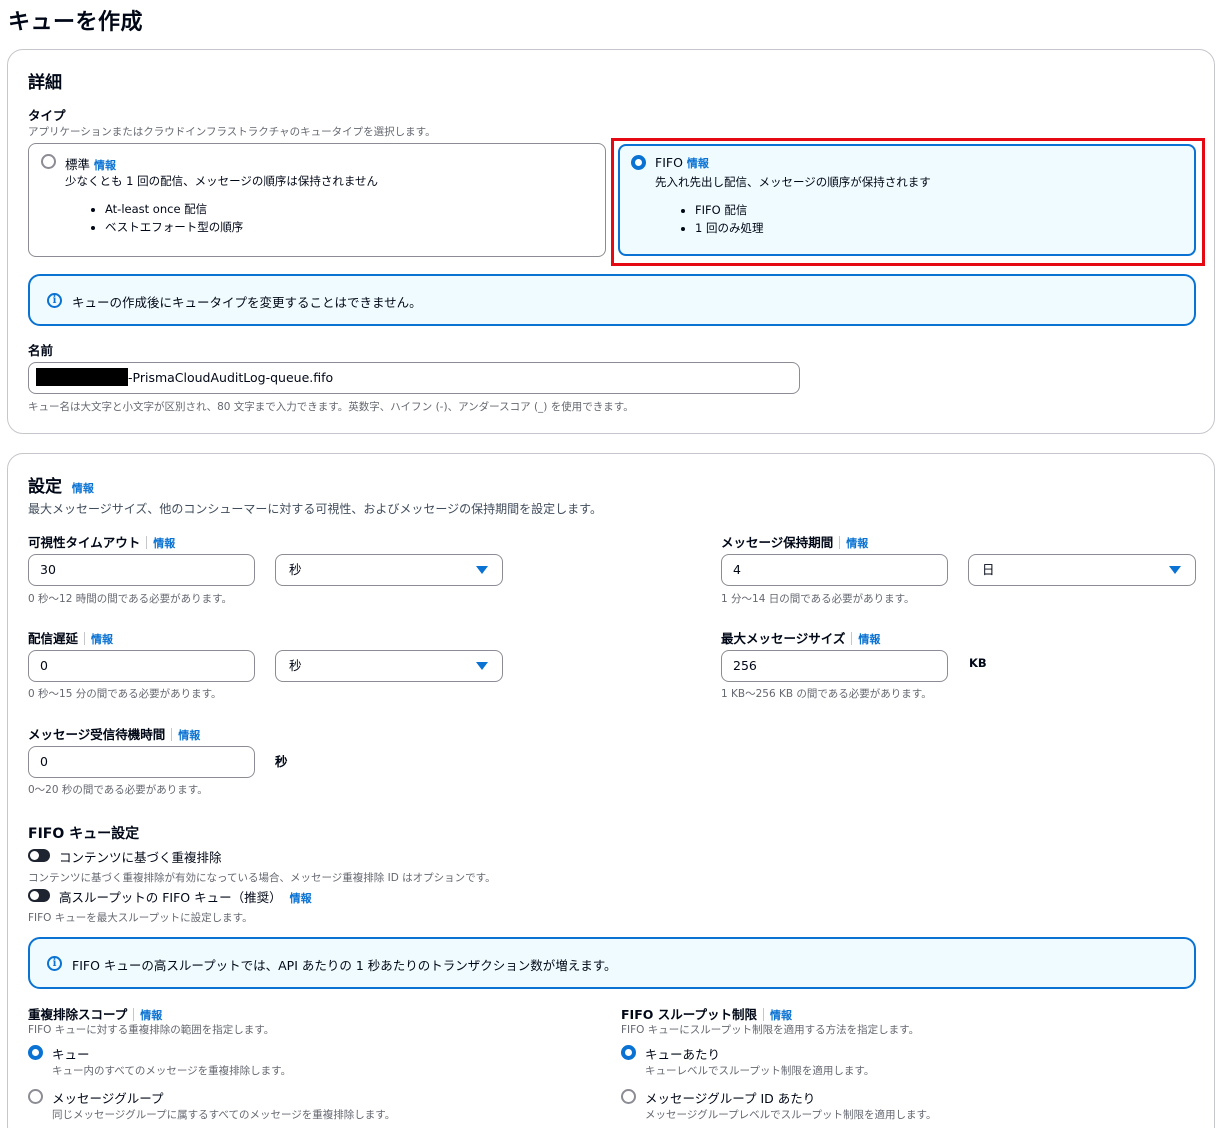  What do you see at coordinates (988, 569) in the screenshot?
I see `retention-unit: 日` at bounding box center [988, 569].